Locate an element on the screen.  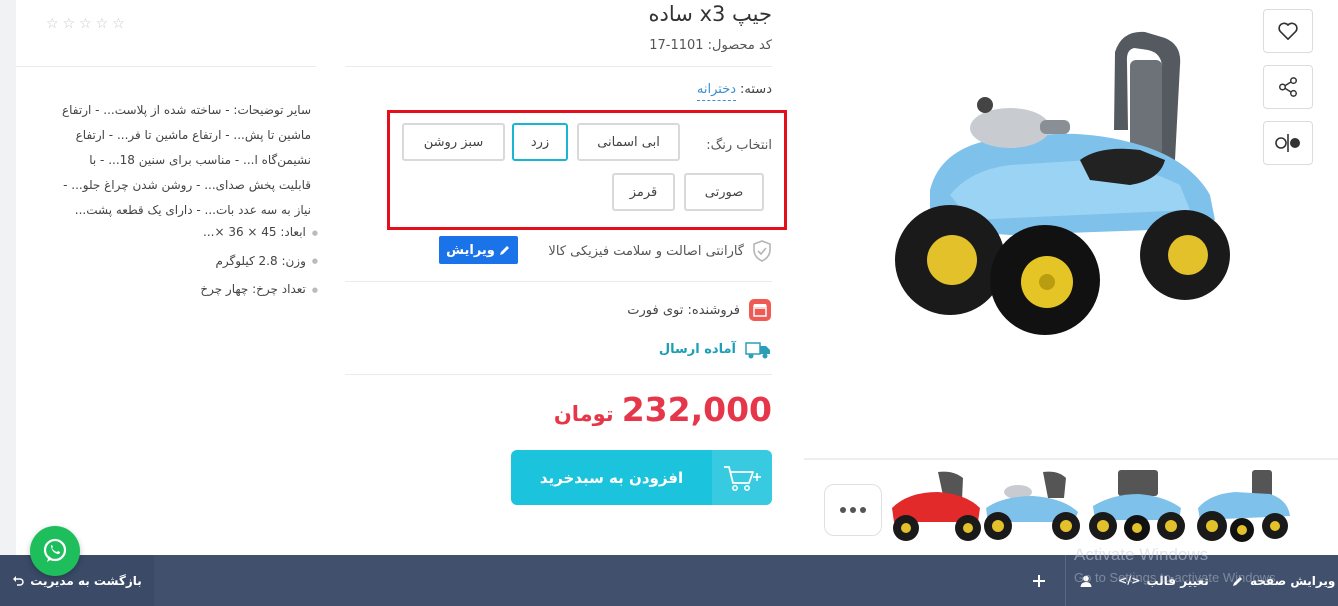
color-option-light-green: سبز روشن is located at coordinates (453, 142).